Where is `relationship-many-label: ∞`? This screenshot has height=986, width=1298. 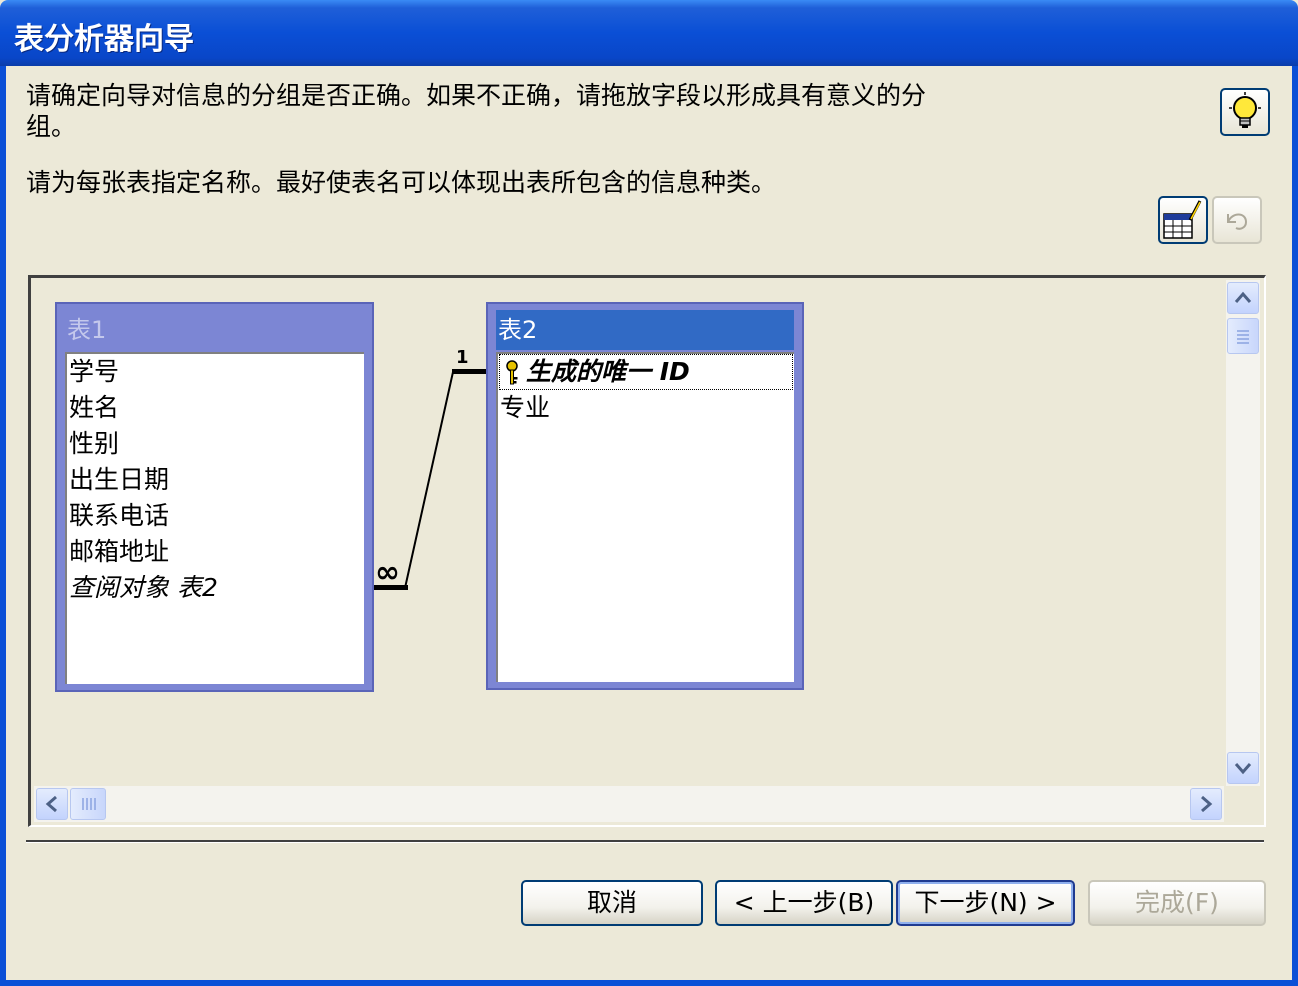
relationship-many-label: ∞ is located at coordinates (387, 572).